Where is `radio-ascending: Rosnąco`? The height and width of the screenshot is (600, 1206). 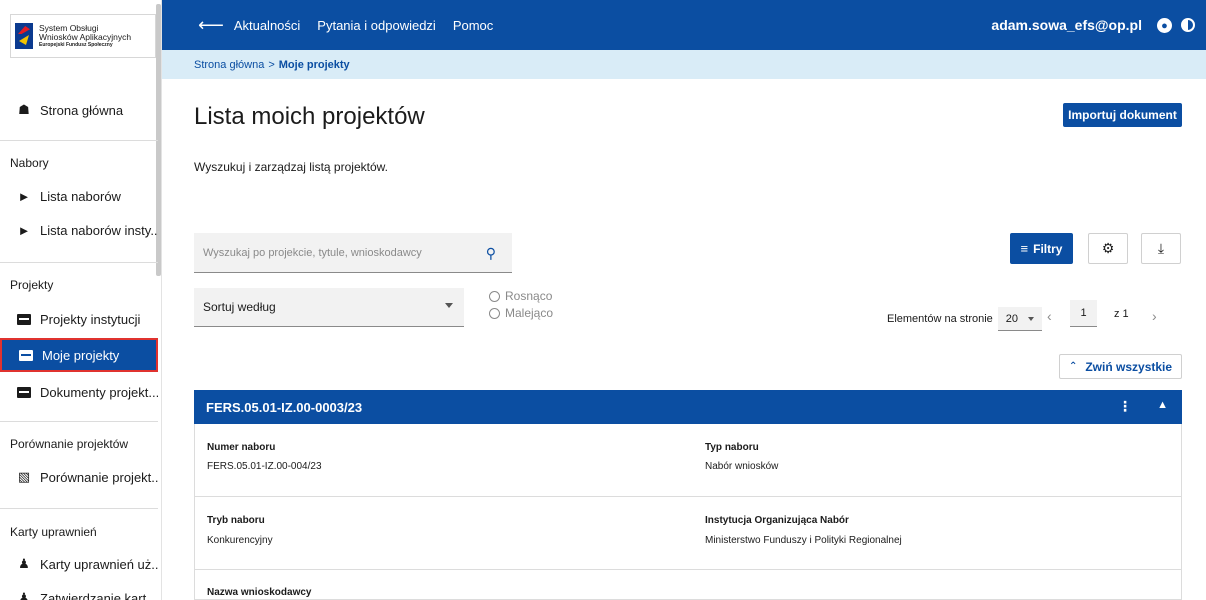
radio-ascending: Rosnąco is located at coordinates (520, 296).